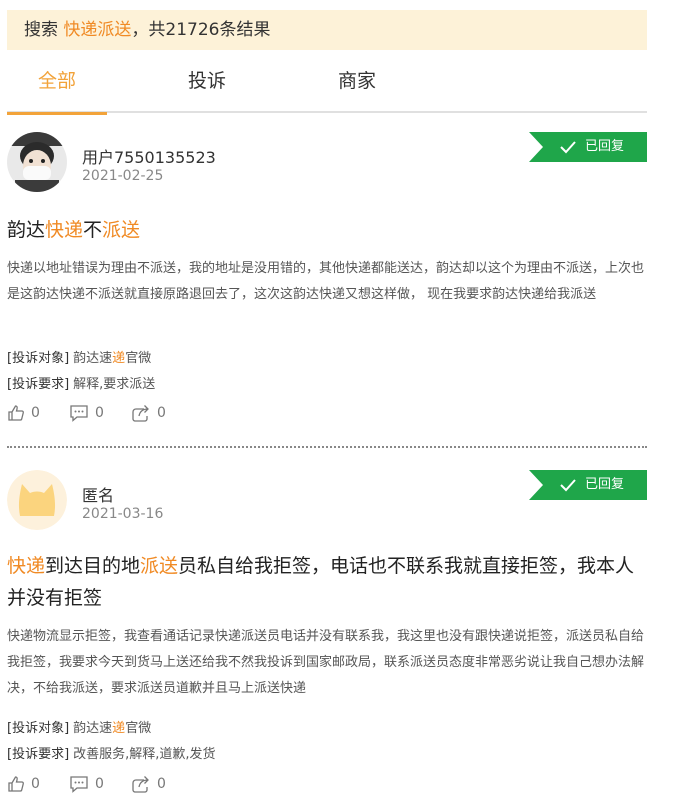 This screenshot has width=676, height=806. Describe the element at coordinates (327, 230) in the screenshot. I see `post-title: 韵达快递不派送` at that location.